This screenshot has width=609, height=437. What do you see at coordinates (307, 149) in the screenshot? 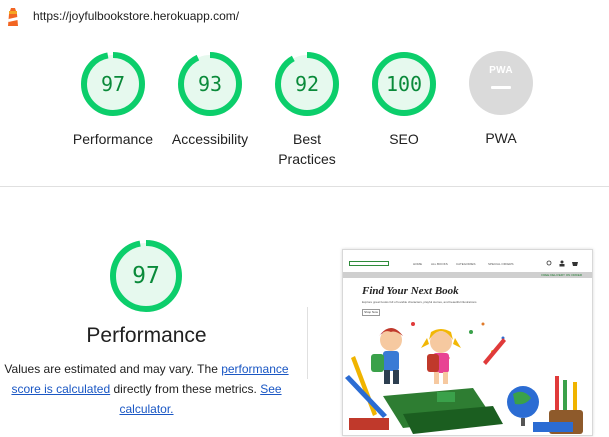
I see `category-label: Best Practices` at bounding box center [307, 149].